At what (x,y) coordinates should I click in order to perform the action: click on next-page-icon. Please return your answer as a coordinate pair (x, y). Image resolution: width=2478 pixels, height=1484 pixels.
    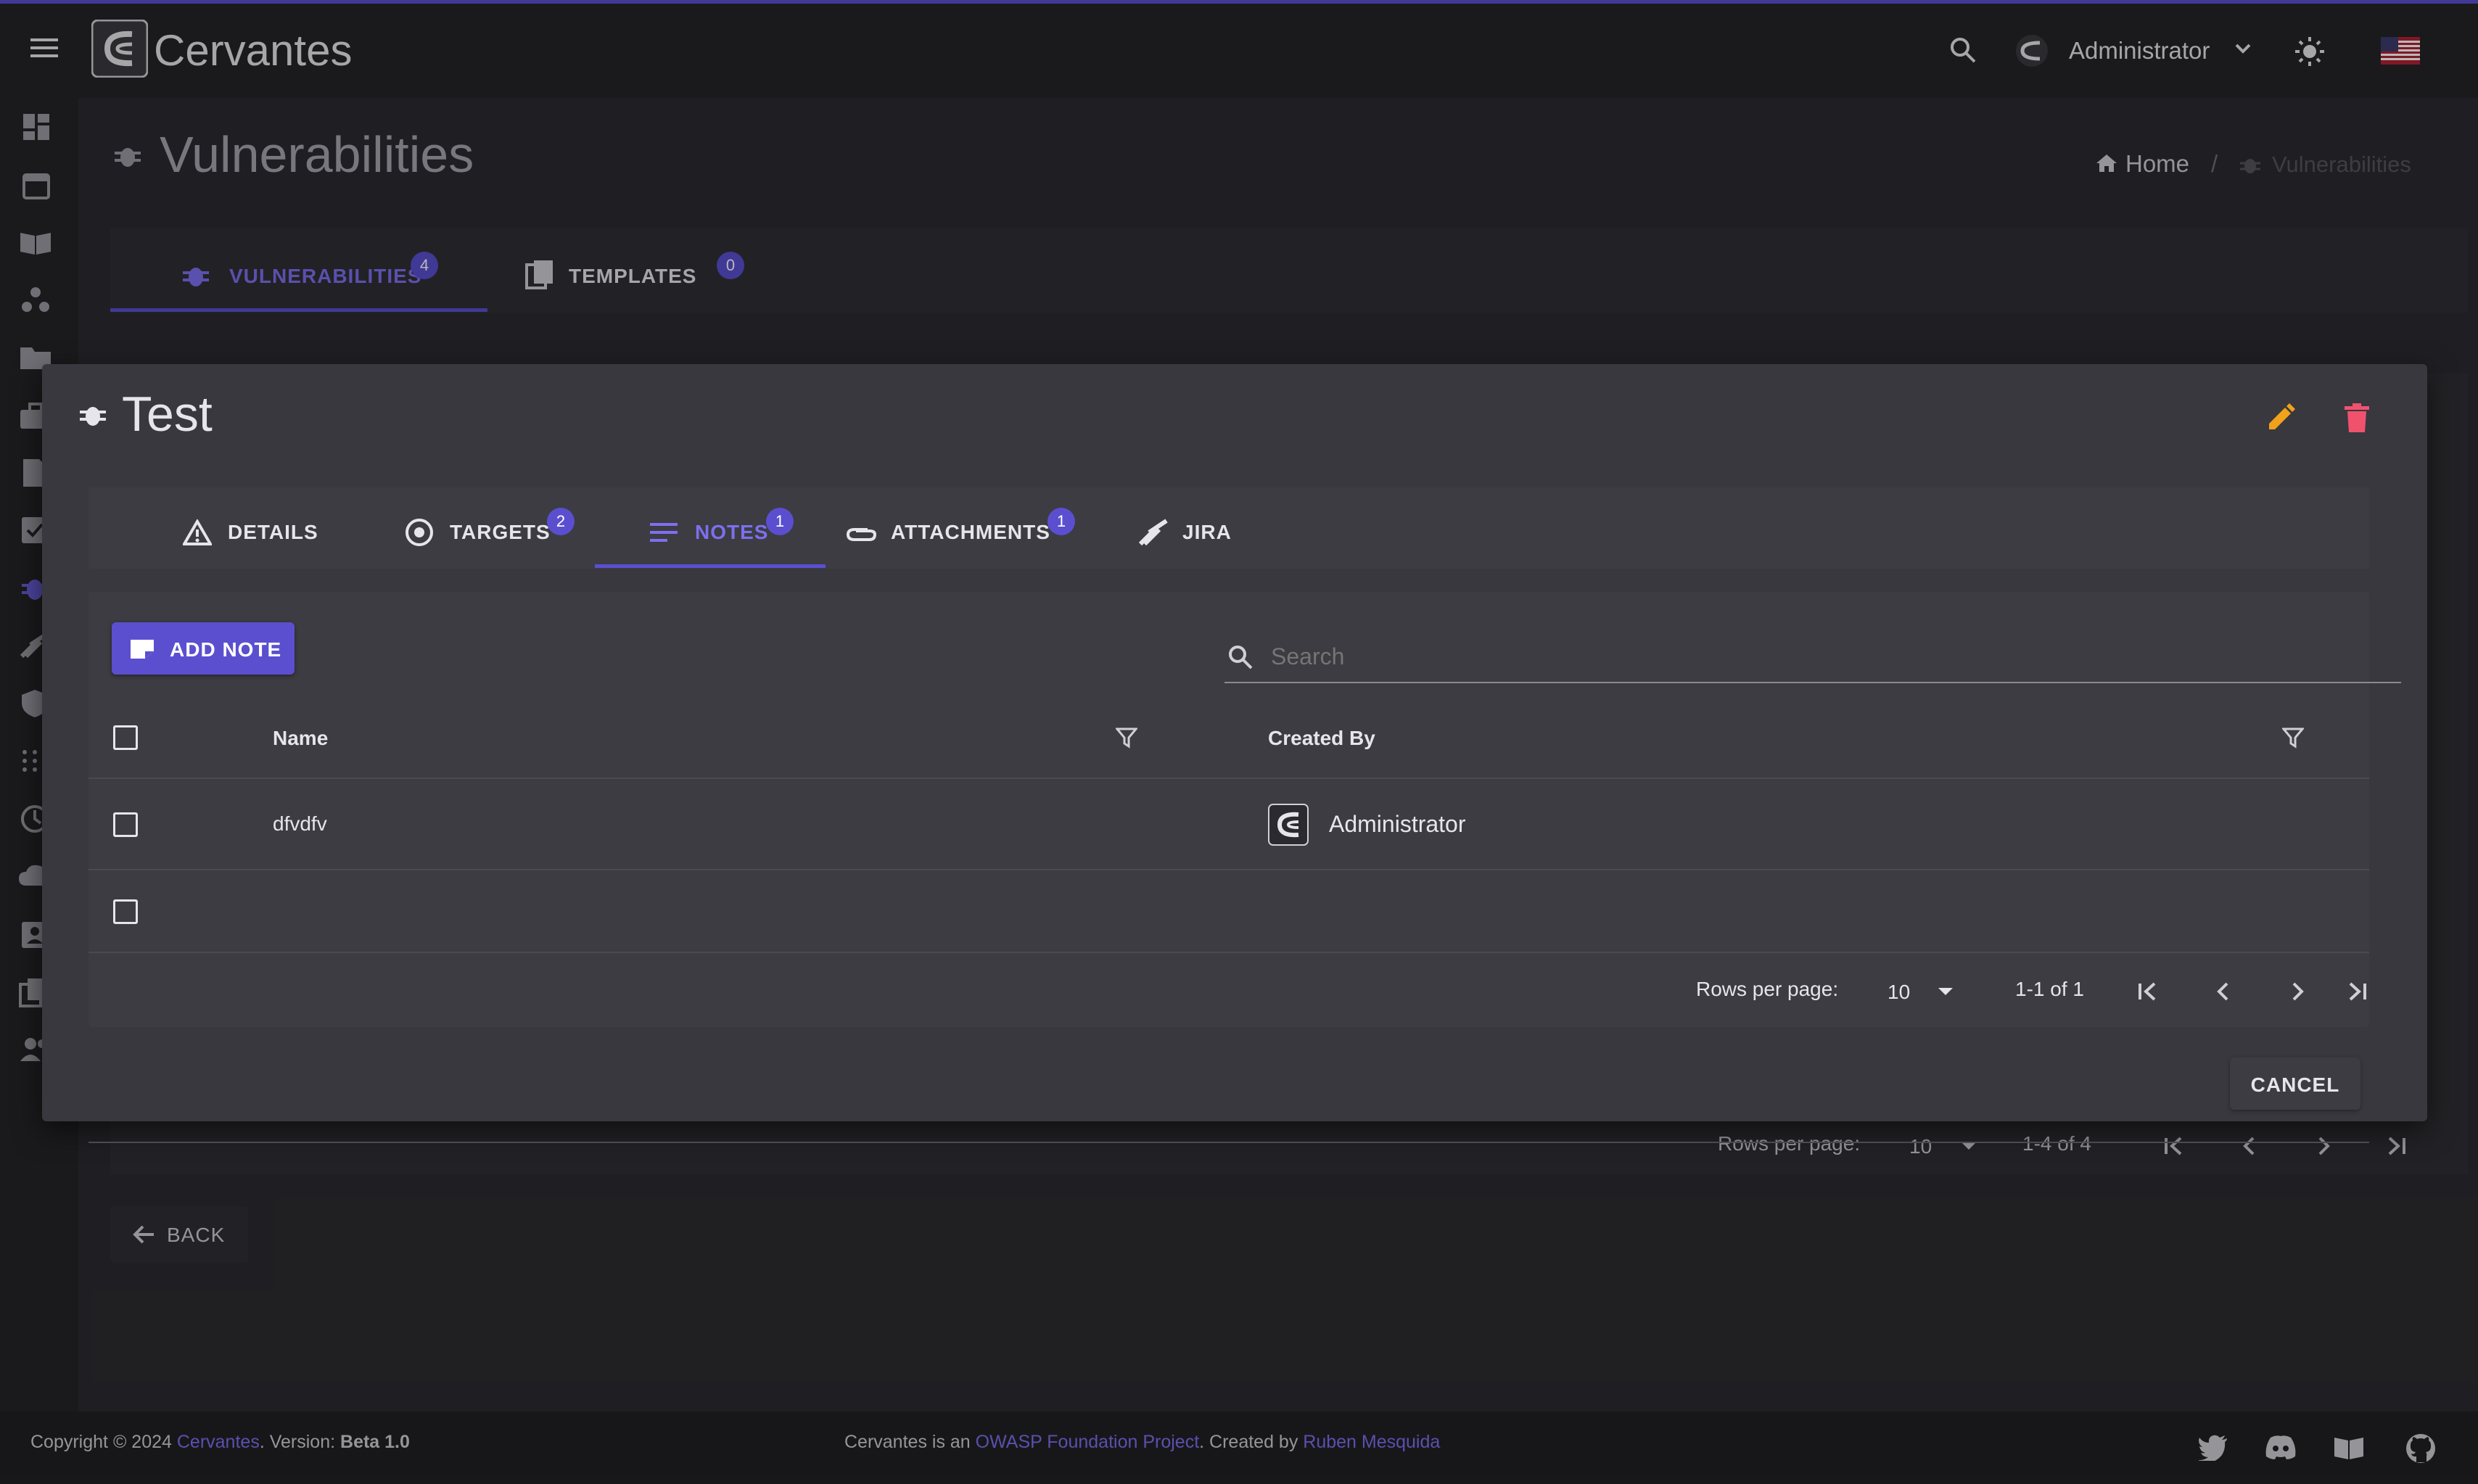
    Looking at the image, I should click on (2297, 991).